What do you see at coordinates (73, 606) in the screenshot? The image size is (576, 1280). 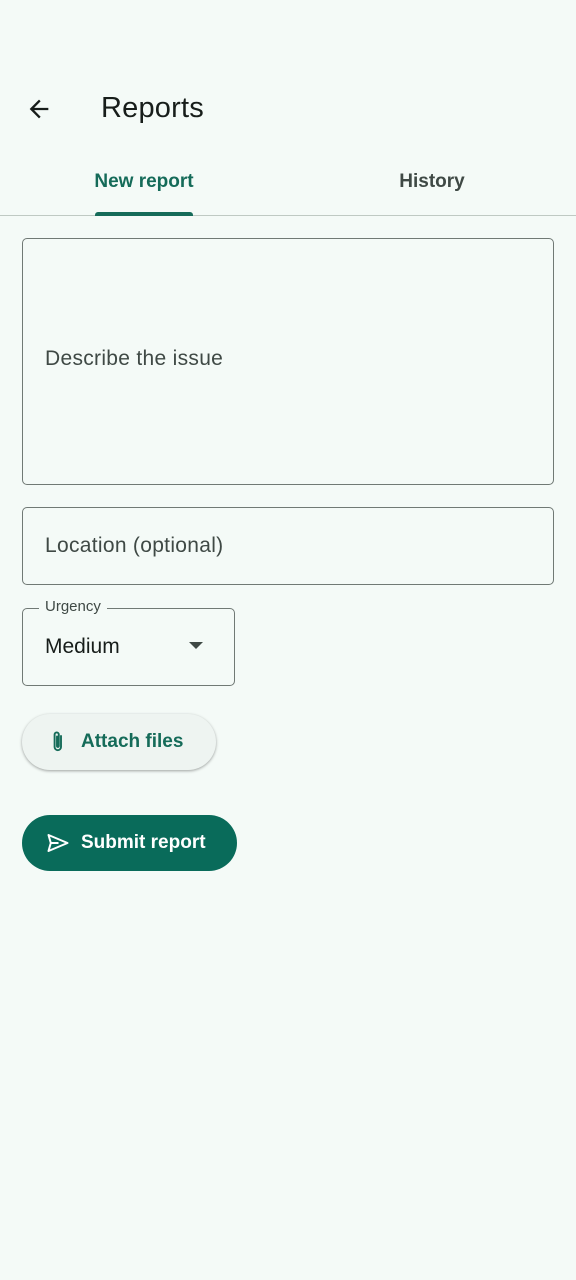 I see `urgency-label: Urgency` at bounding box center [73, 606].